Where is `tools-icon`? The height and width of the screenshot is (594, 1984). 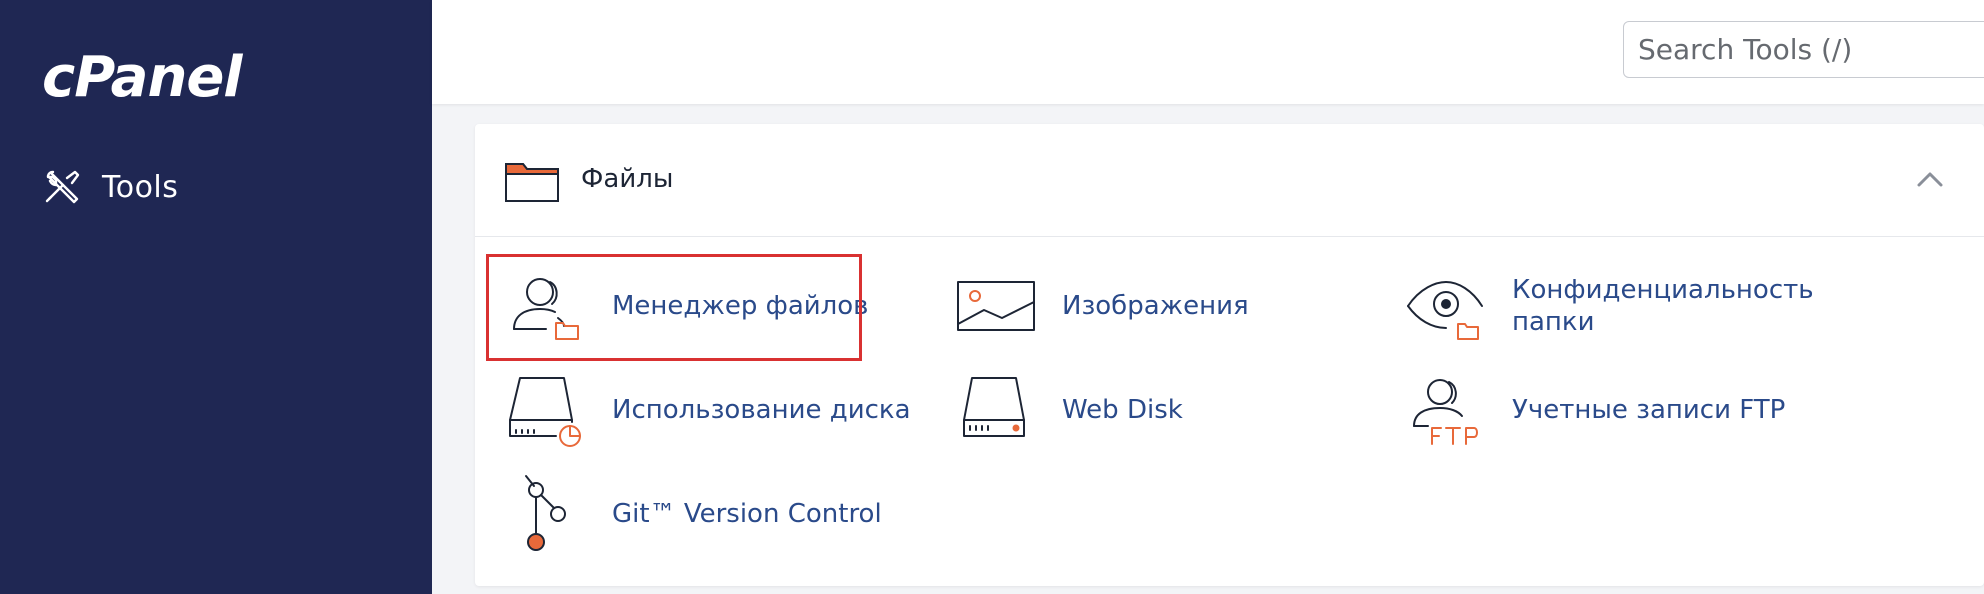
tools-icon is located at coordinates (62, 187).